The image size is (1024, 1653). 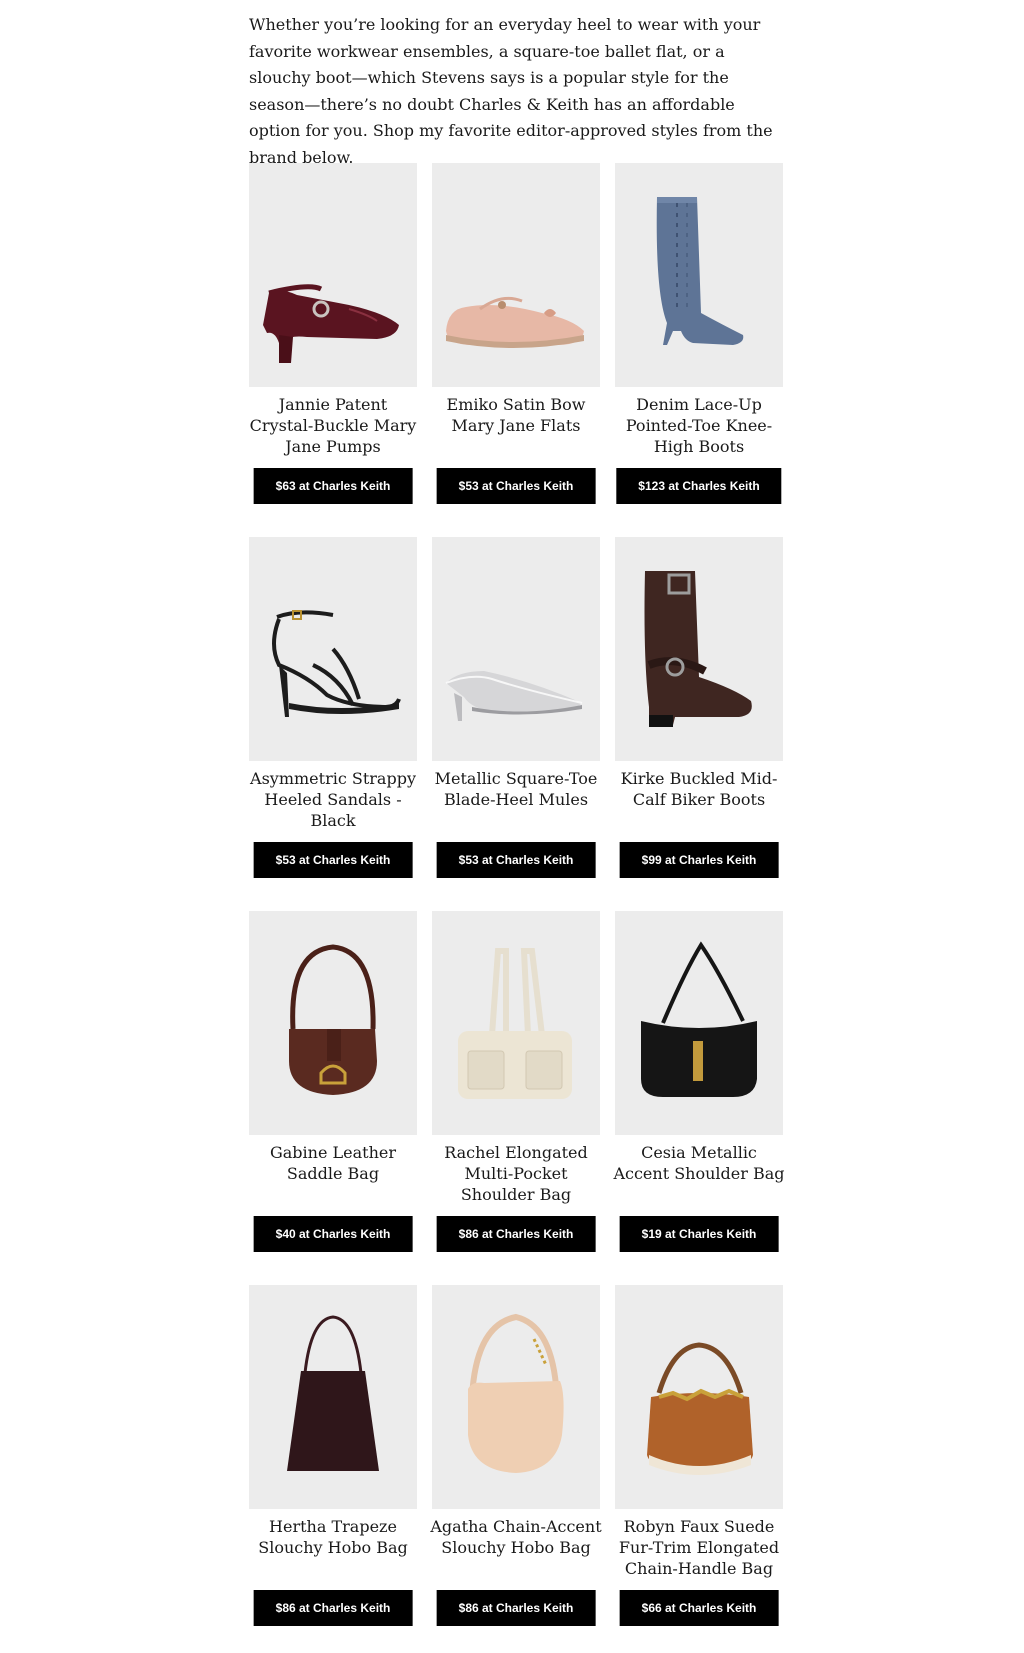 What do you see at coordinates (333, 1163) in the screenshot?
I see `product-title: Gabine Leather Saddle Bag` at bounding box center [333, 1163].